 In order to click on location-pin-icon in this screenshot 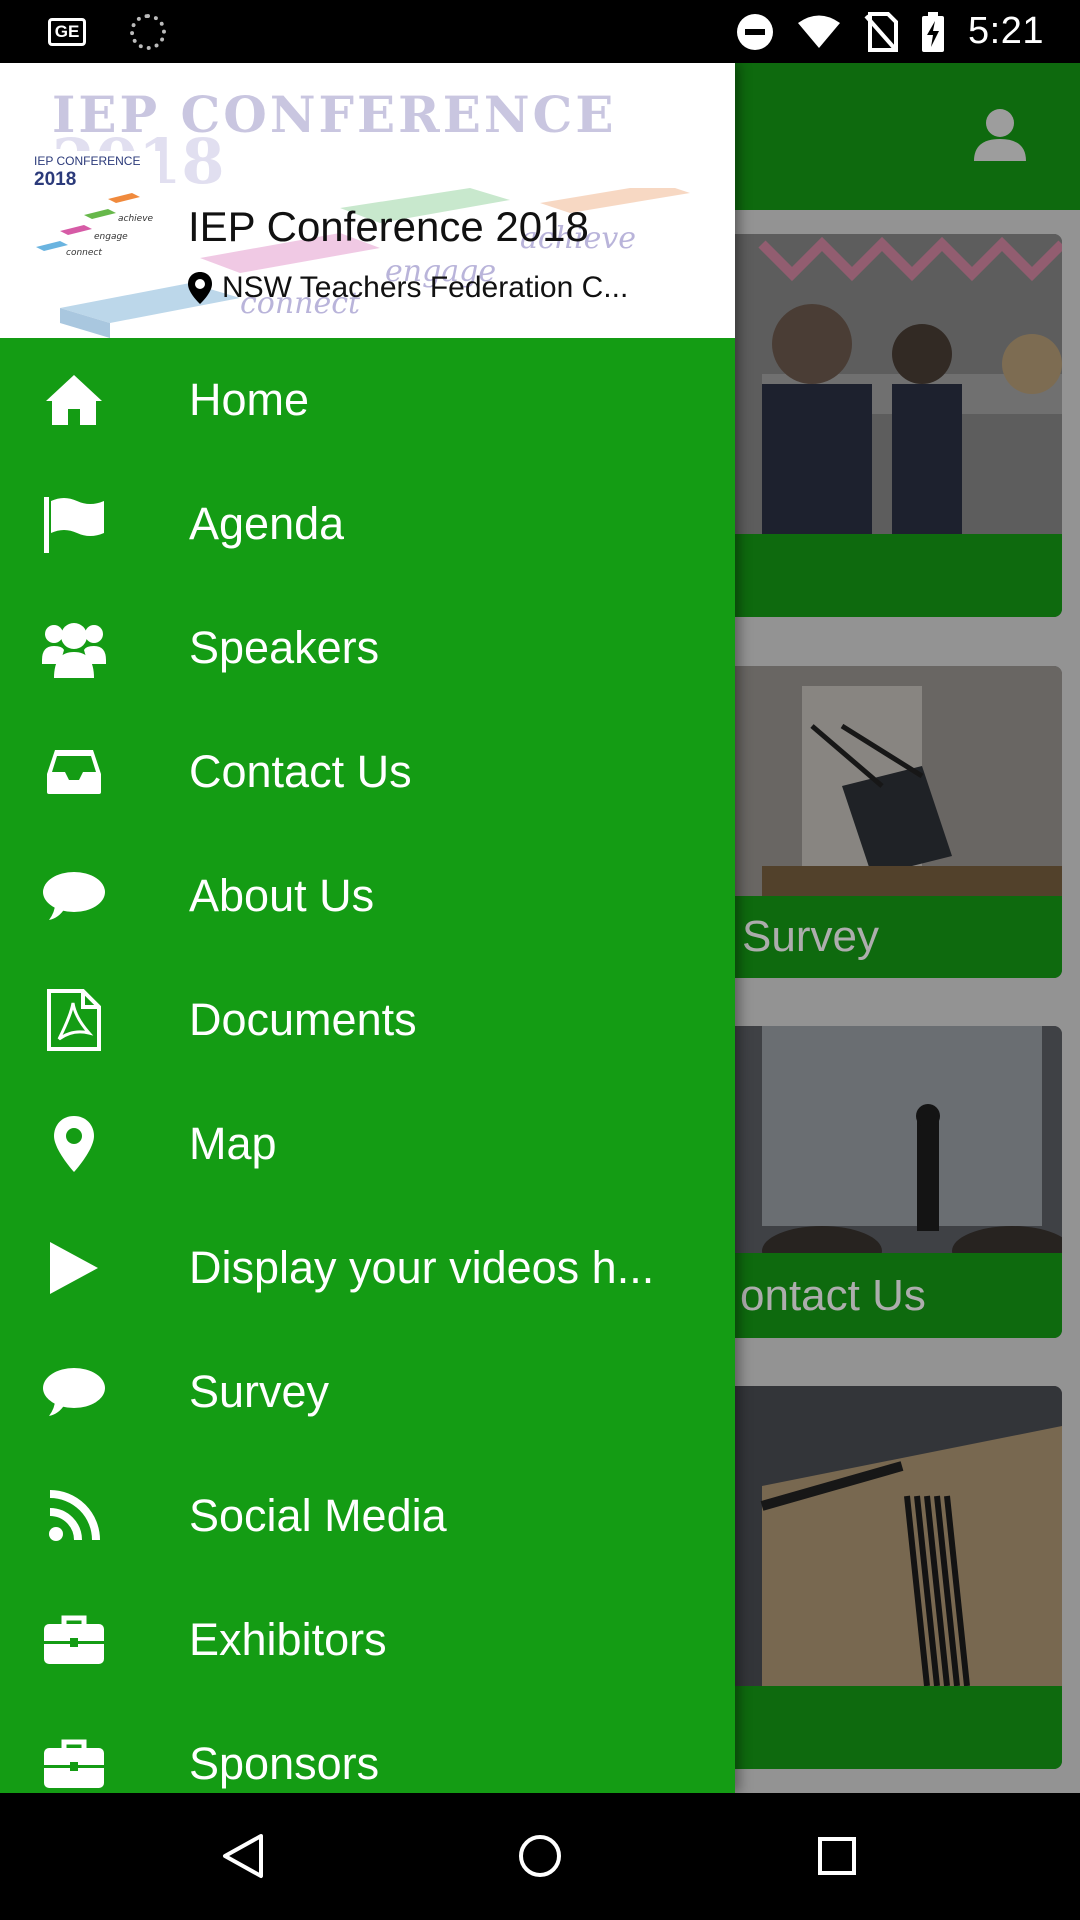, I will do `click(200, 288)`.